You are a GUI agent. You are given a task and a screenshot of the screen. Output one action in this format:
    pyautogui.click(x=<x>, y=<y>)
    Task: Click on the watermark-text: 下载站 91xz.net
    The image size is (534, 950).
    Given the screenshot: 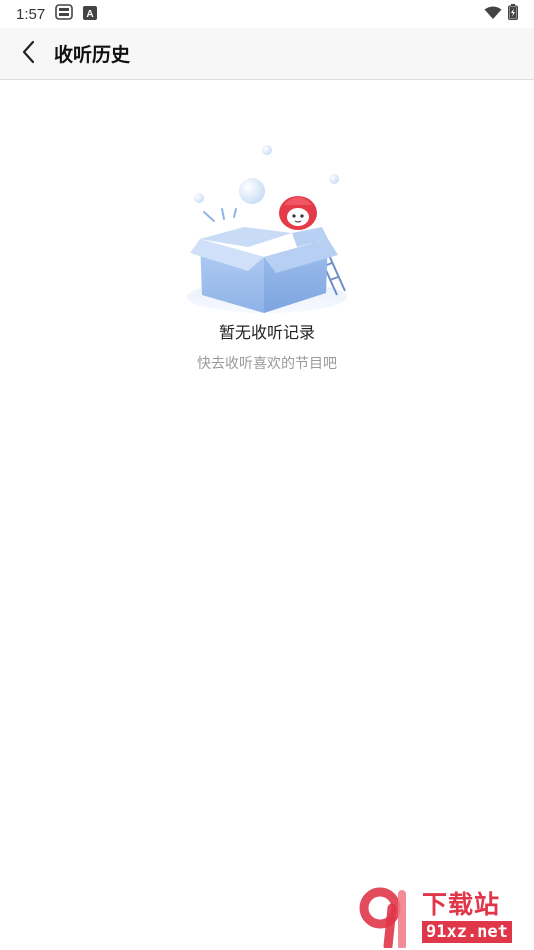 What is the action you would take?
    pyautogui.click(x=467, y=917)
    